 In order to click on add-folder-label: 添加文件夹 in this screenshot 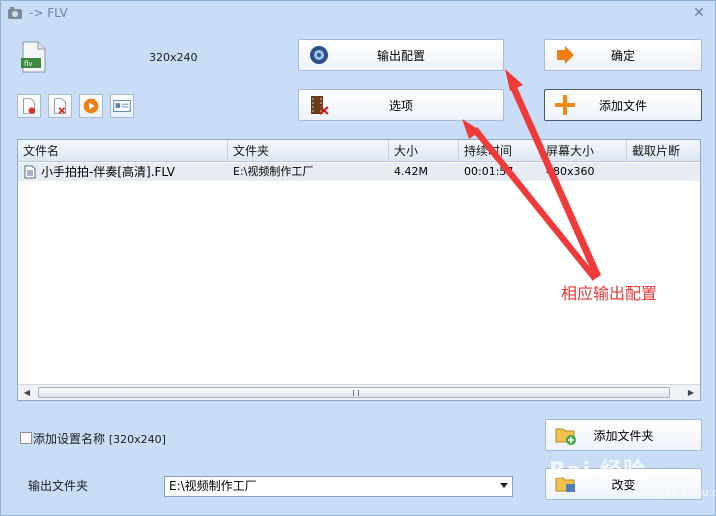, I will do `click(623, 435)`.